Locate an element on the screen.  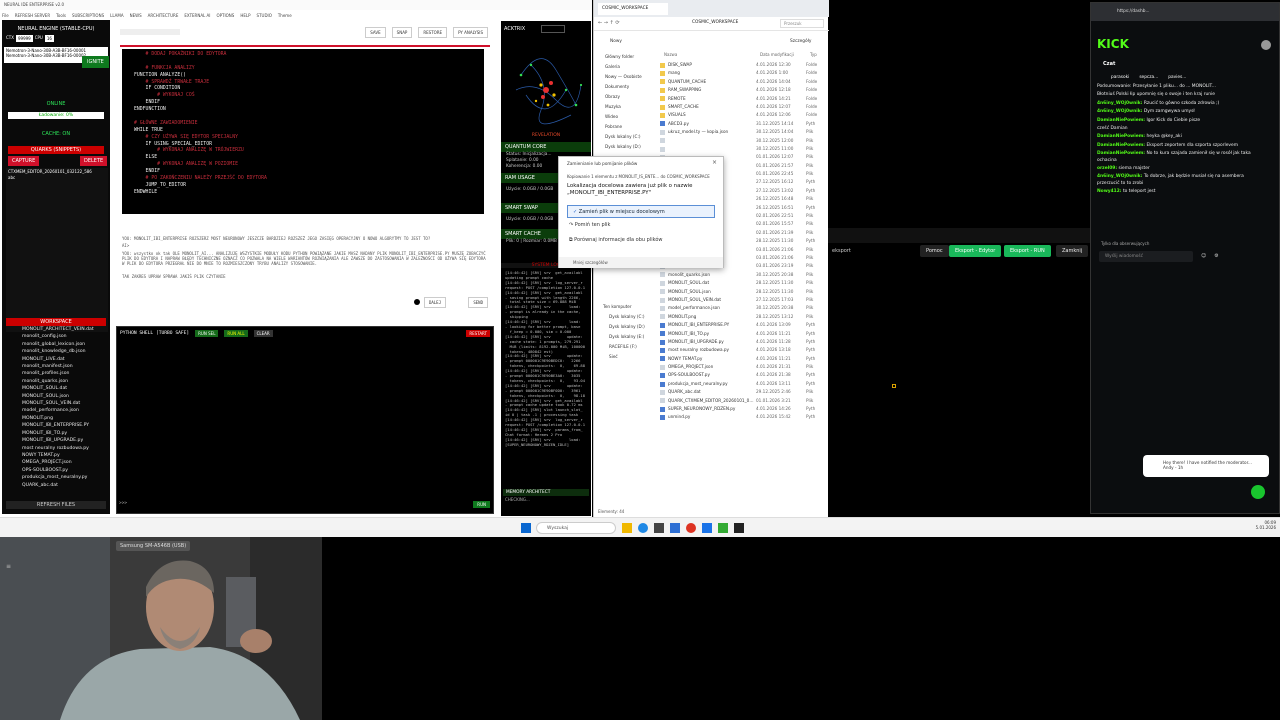
workspace-file: MONOLIT_IBI_TO.py is located at coordinates (56, 433).